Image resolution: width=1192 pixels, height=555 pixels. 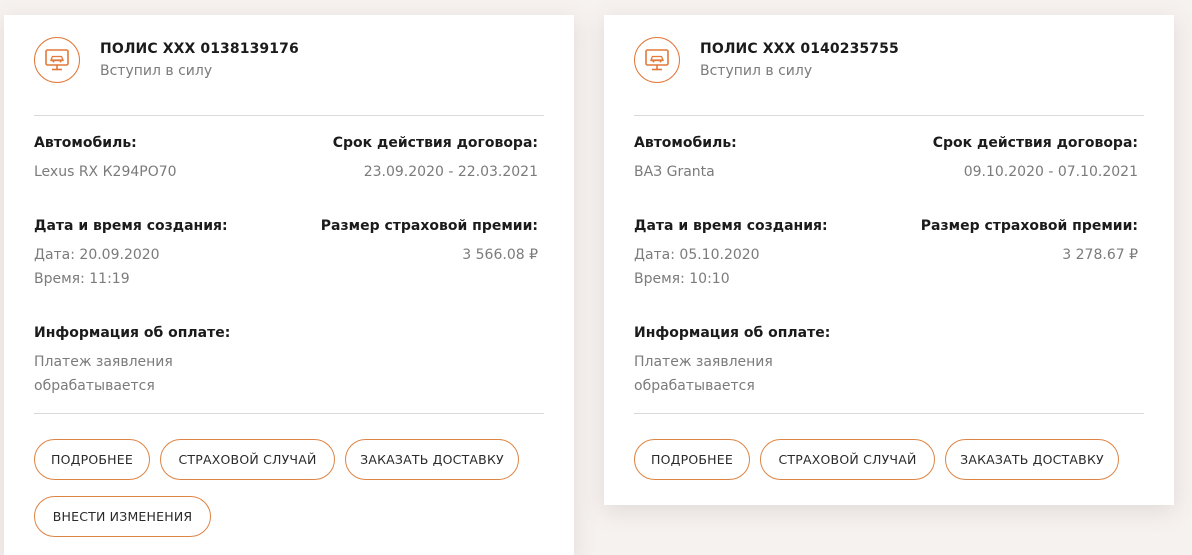 What do you see at coordinates (500, 255) in the screenshot?
I see `premium-value: 3 566.08 ₽` at bounding box center [500, 255].